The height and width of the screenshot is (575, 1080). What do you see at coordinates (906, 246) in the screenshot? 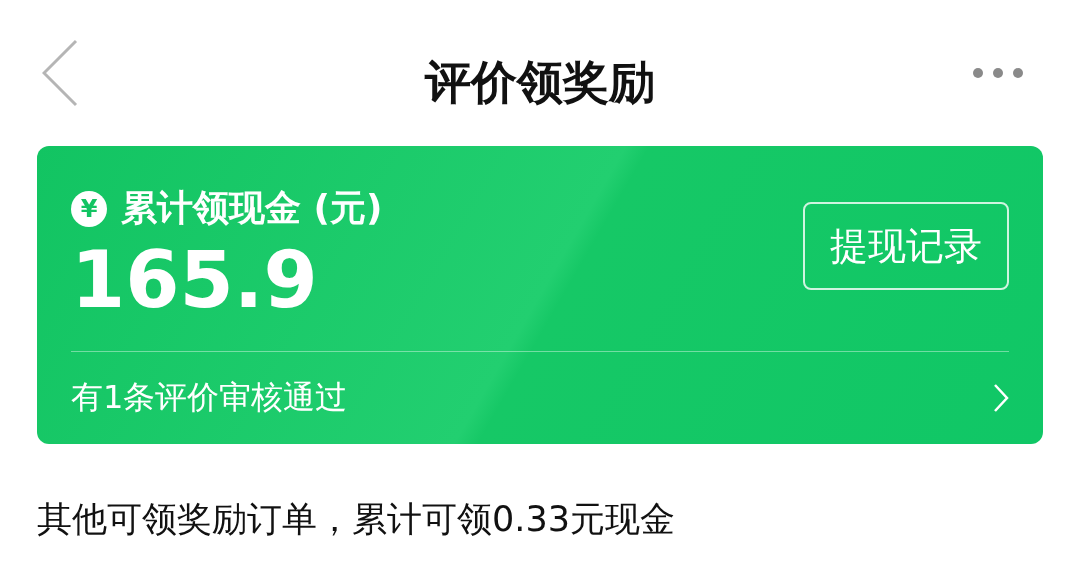
I see `withdraw-record-button: 提现记录` at bounding box center [906, 246].